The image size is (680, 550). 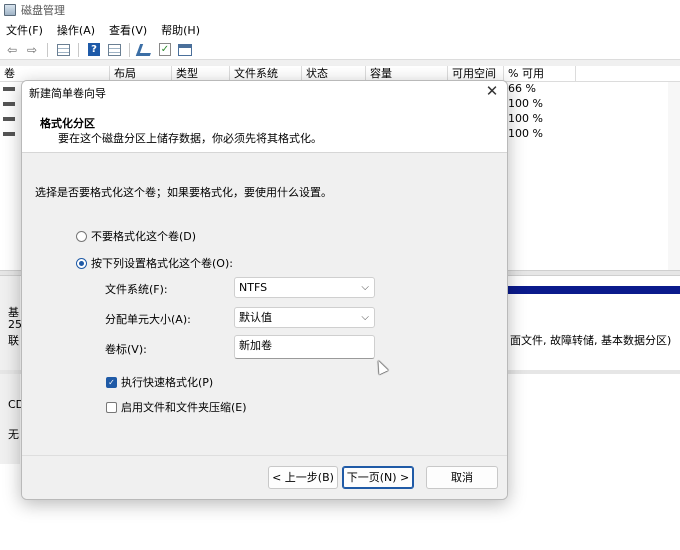 What do you see at coordinates (674, 176) in the screenshot?
I see `volume-list-scrollbar` at bounding box center [674, 176].